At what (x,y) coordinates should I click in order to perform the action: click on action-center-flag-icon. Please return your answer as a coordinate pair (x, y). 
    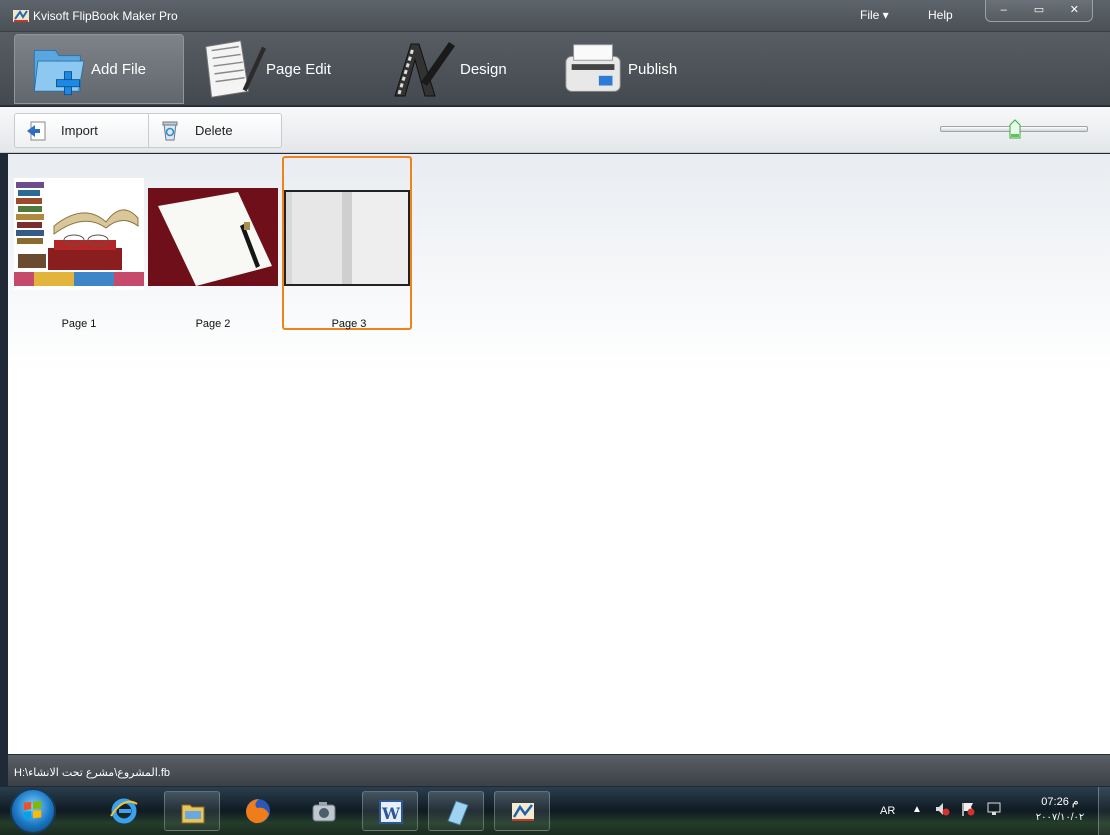
    Looking at the image, I should click on (968, 809).